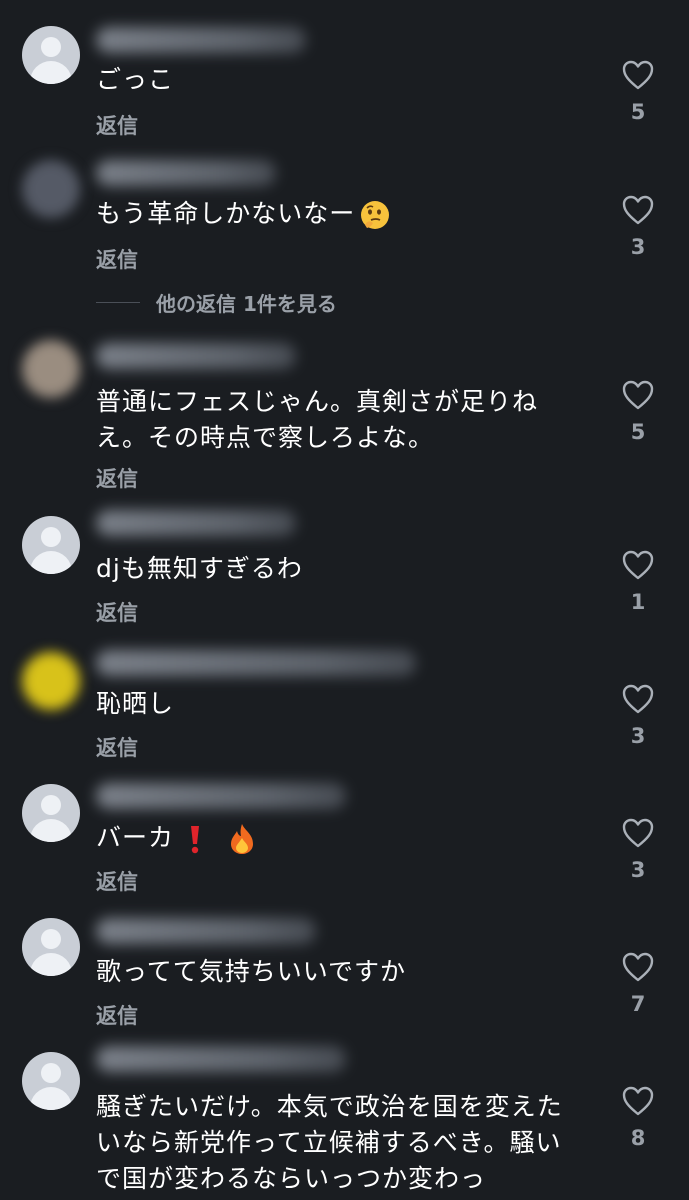 The image size is (689, 1200). Describe the element at coordinates (638, 1138) in the screenshot. I see `like-count: 8` at that location.